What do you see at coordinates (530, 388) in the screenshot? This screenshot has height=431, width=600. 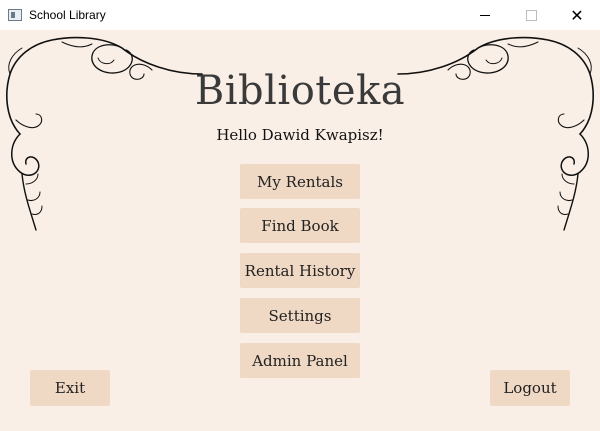 I see `logout-button: Logout` at bounding box center [530, 388].